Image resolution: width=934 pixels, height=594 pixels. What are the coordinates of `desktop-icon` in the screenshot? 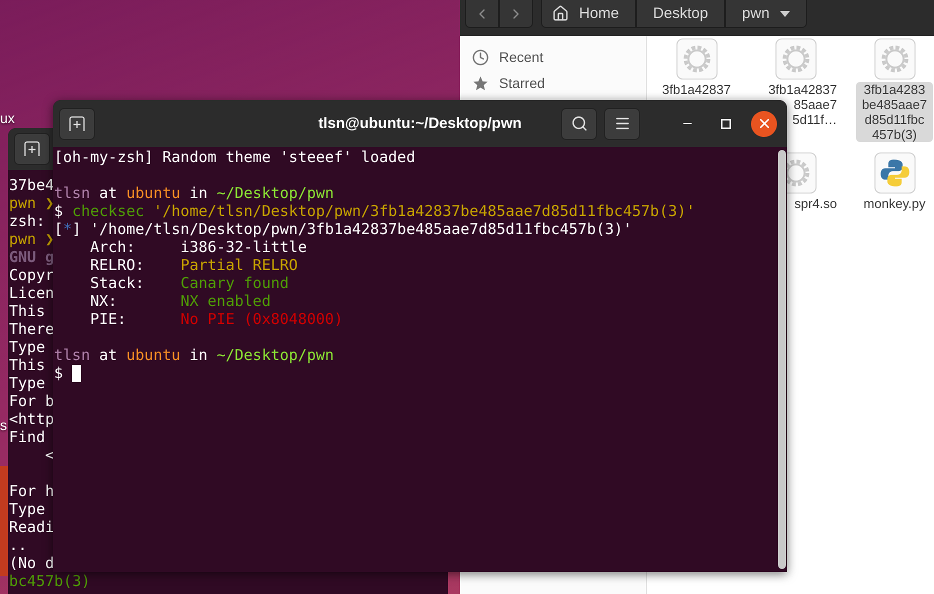 It's located at (4, 521).